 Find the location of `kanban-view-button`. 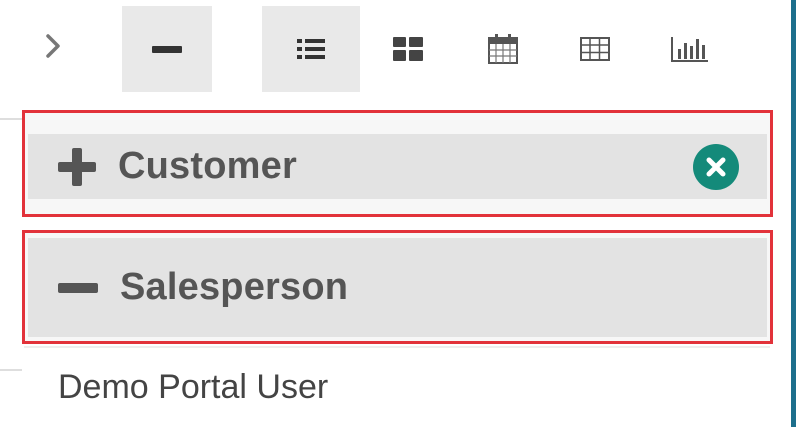

kanban-view-button is located at coordinates (408, 49).